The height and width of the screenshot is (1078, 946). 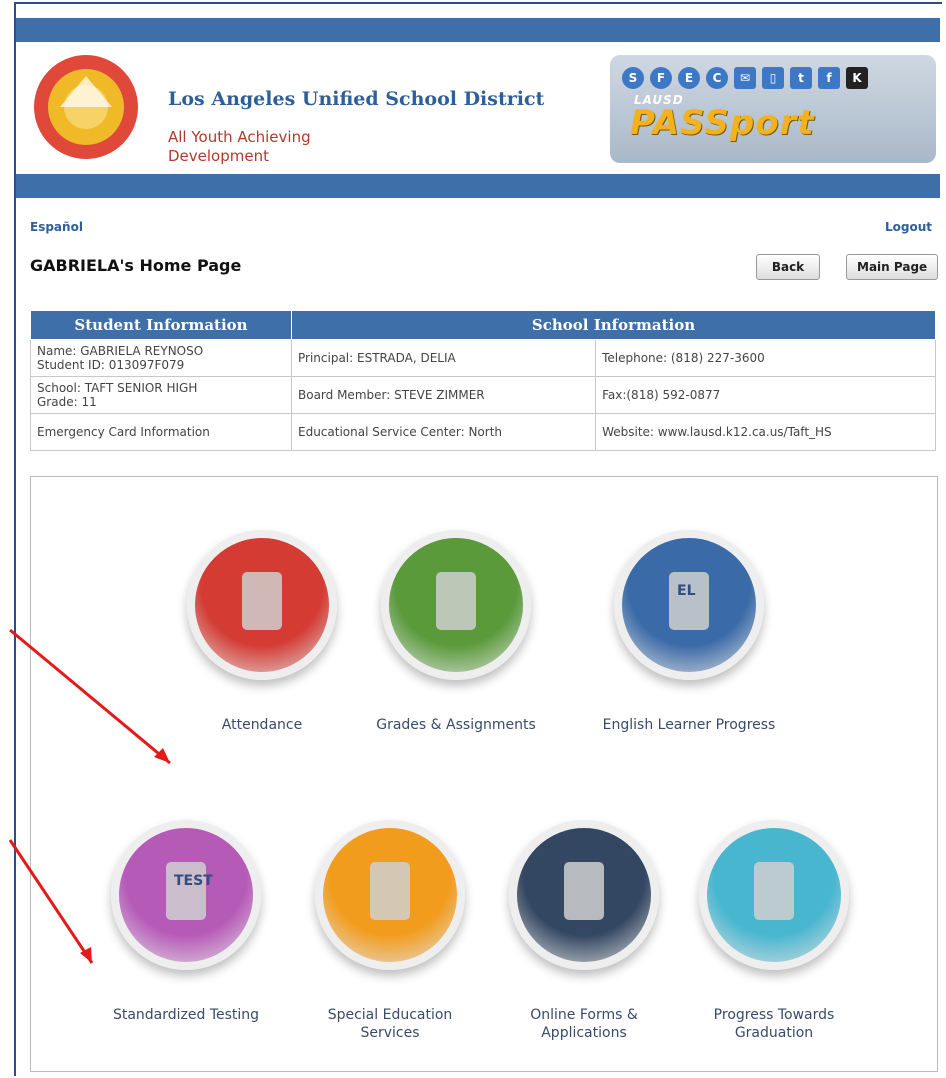 I want to click on test-tablet-icon: TEST, so click(x=186, y=895).